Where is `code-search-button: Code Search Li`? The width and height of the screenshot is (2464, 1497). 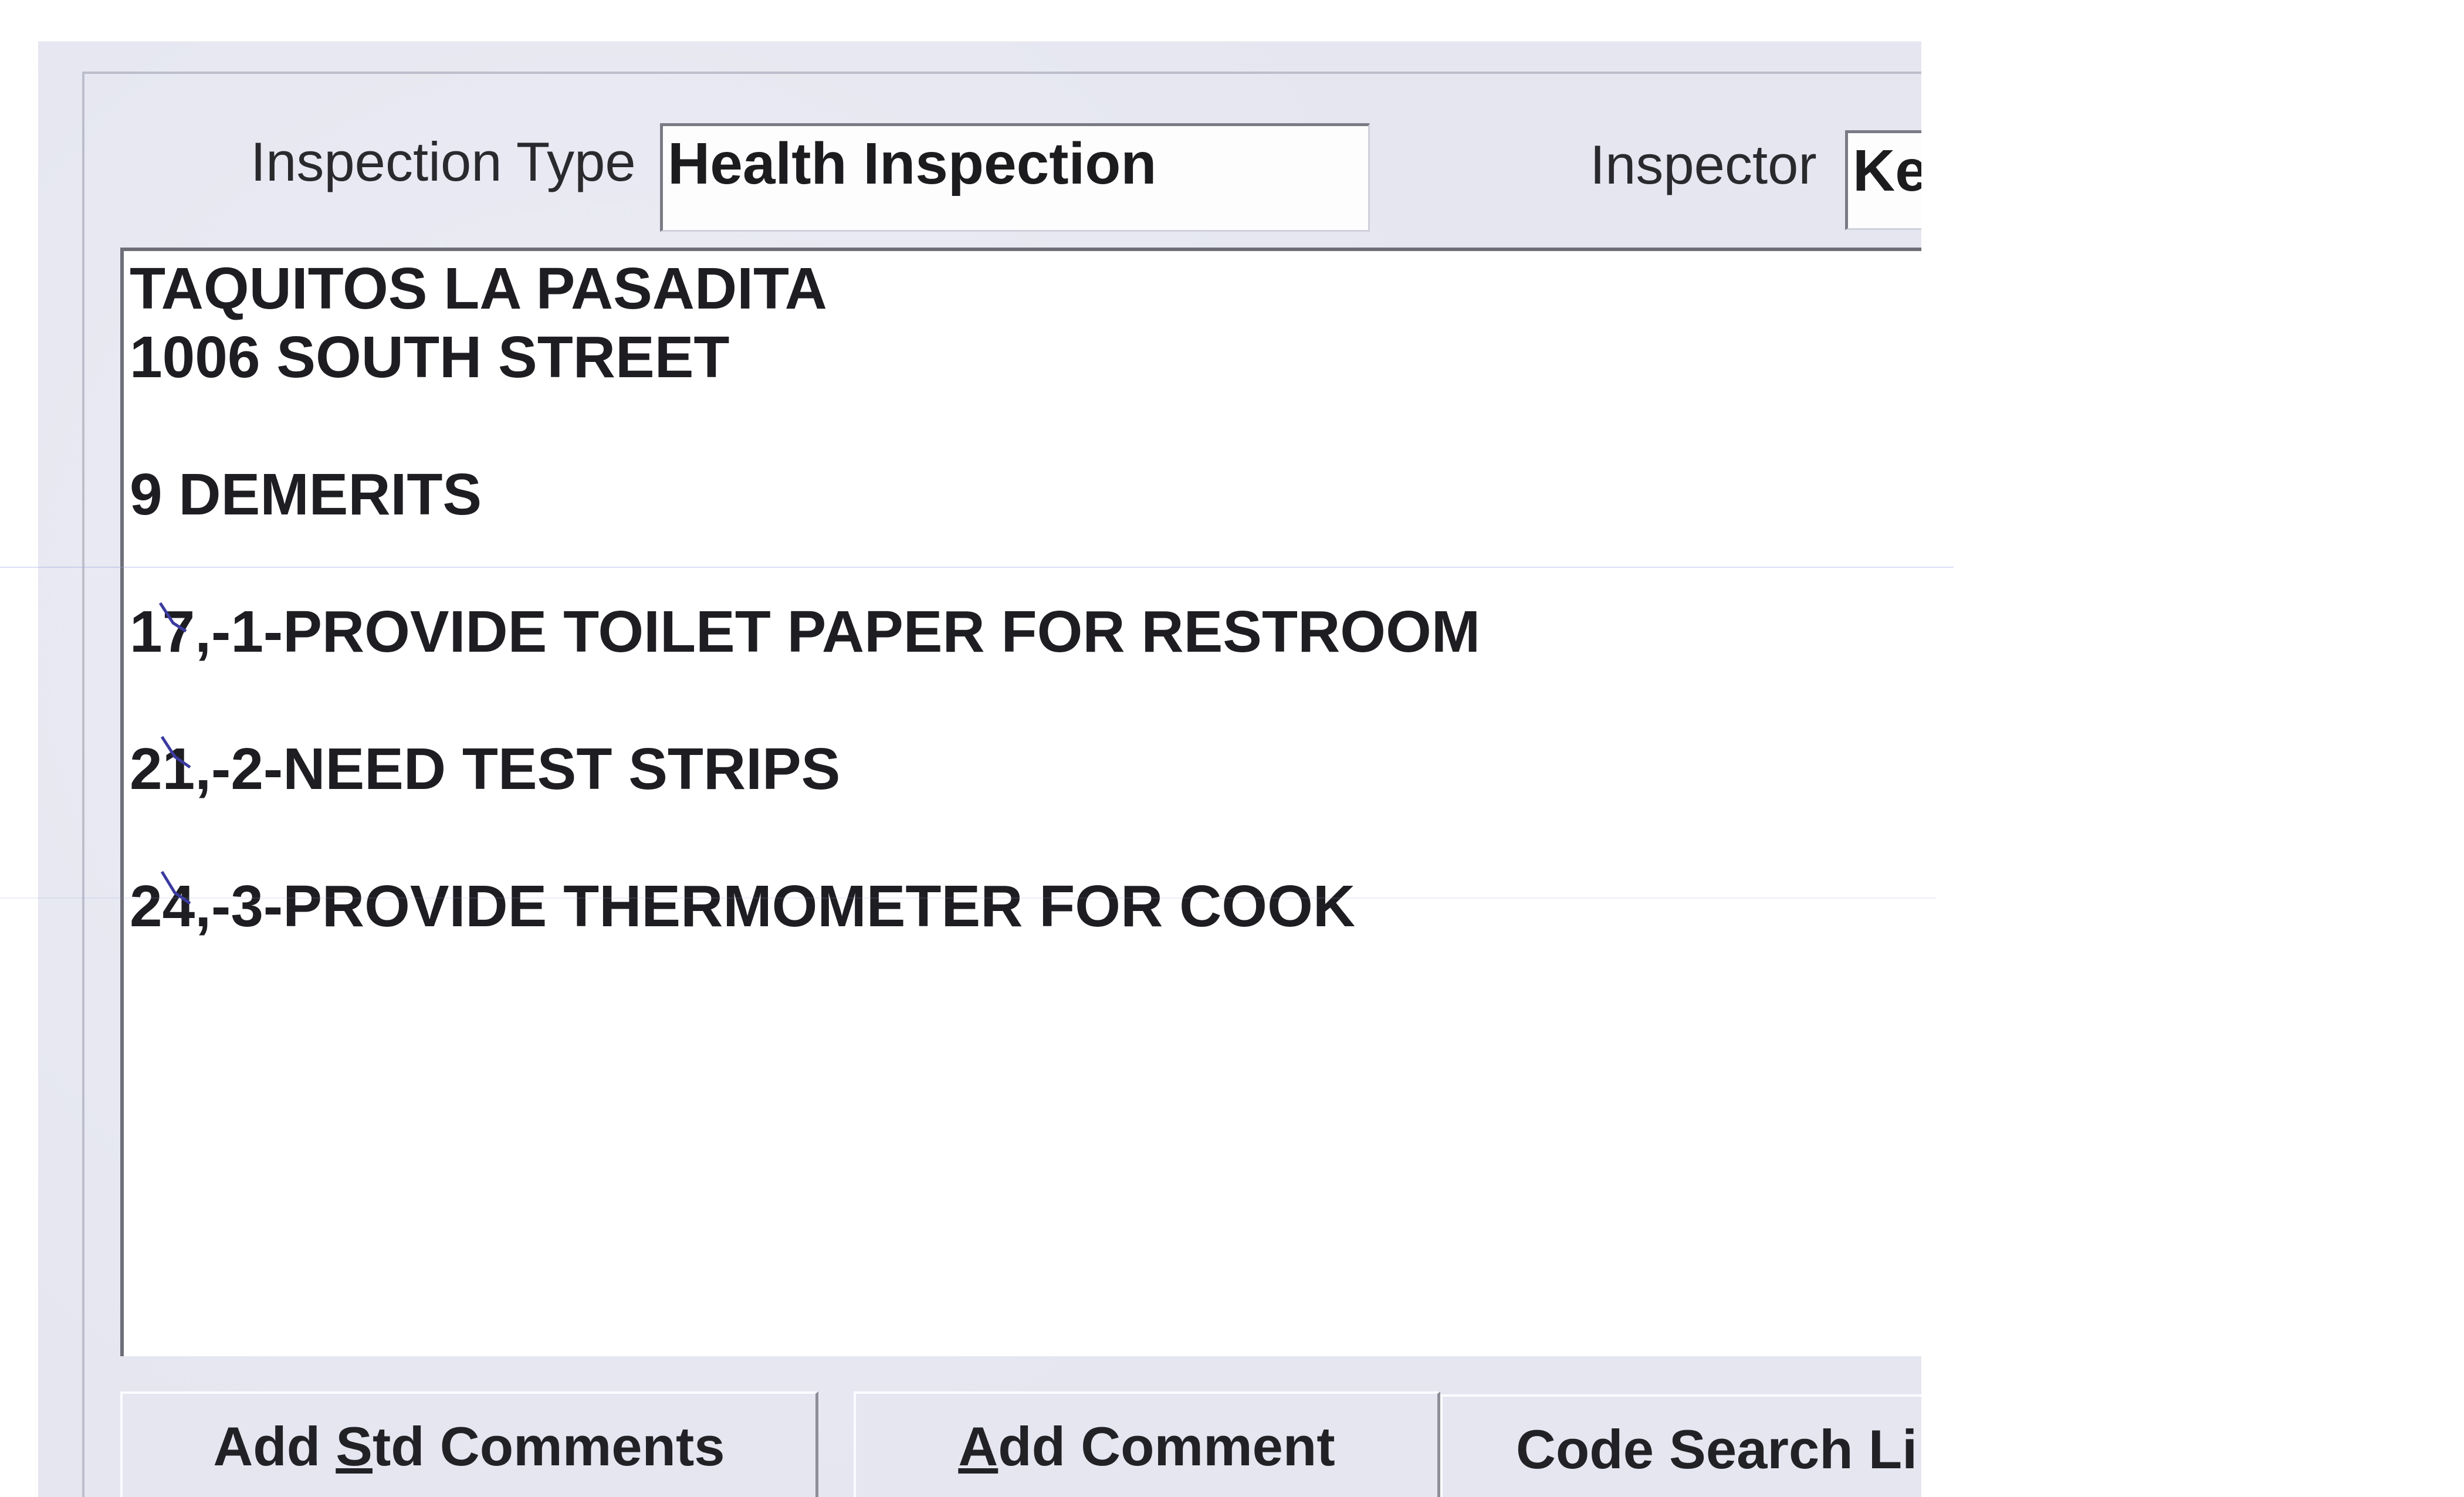
code-search-button: Code Search Li is located at coordinates (1680, 1446).